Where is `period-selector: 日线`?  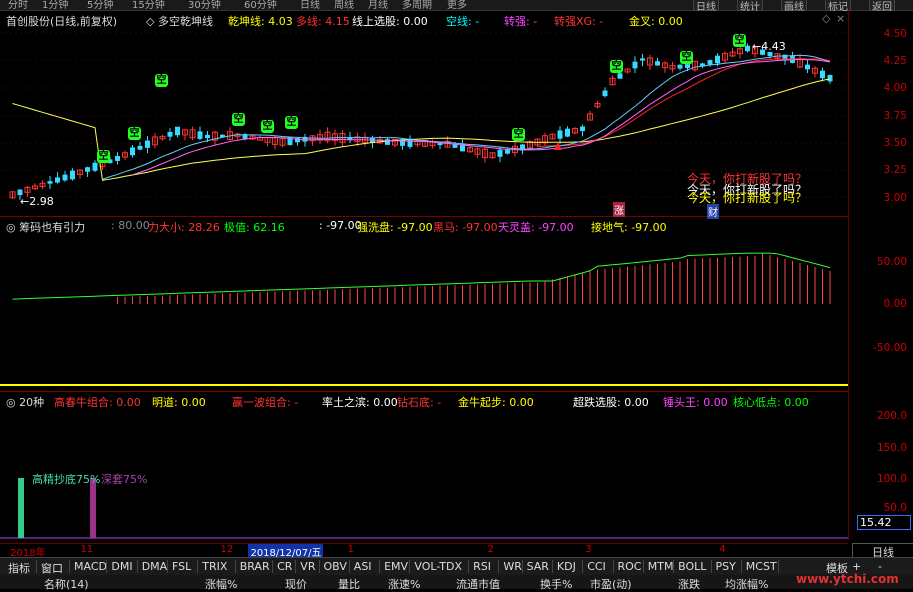
period-selector: 日线 is located at coordinates (882, 551).